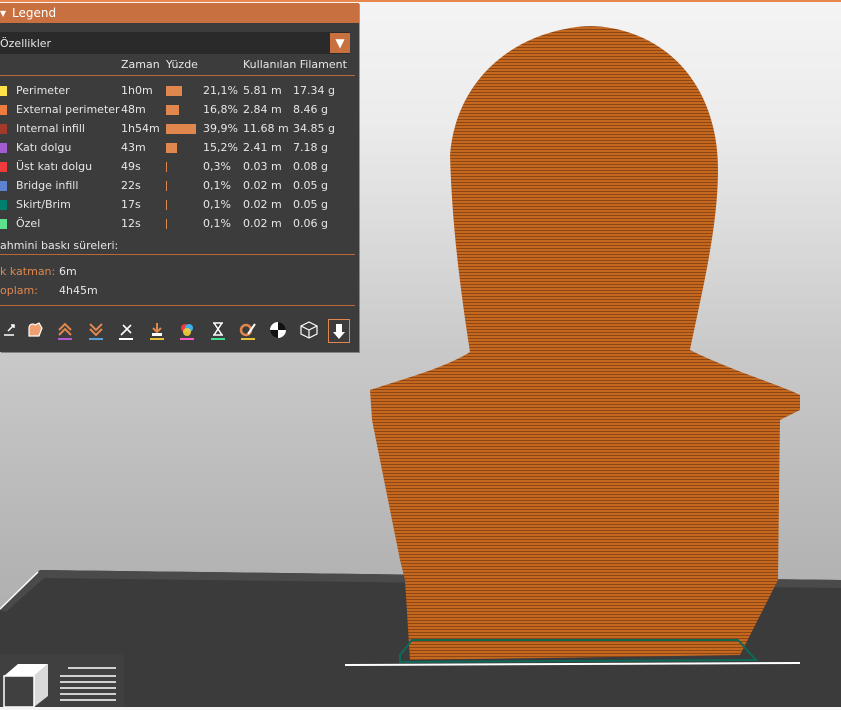 The image size is (841, 710). I want to click on feature-name: Bridge infill, so click(47, 185).